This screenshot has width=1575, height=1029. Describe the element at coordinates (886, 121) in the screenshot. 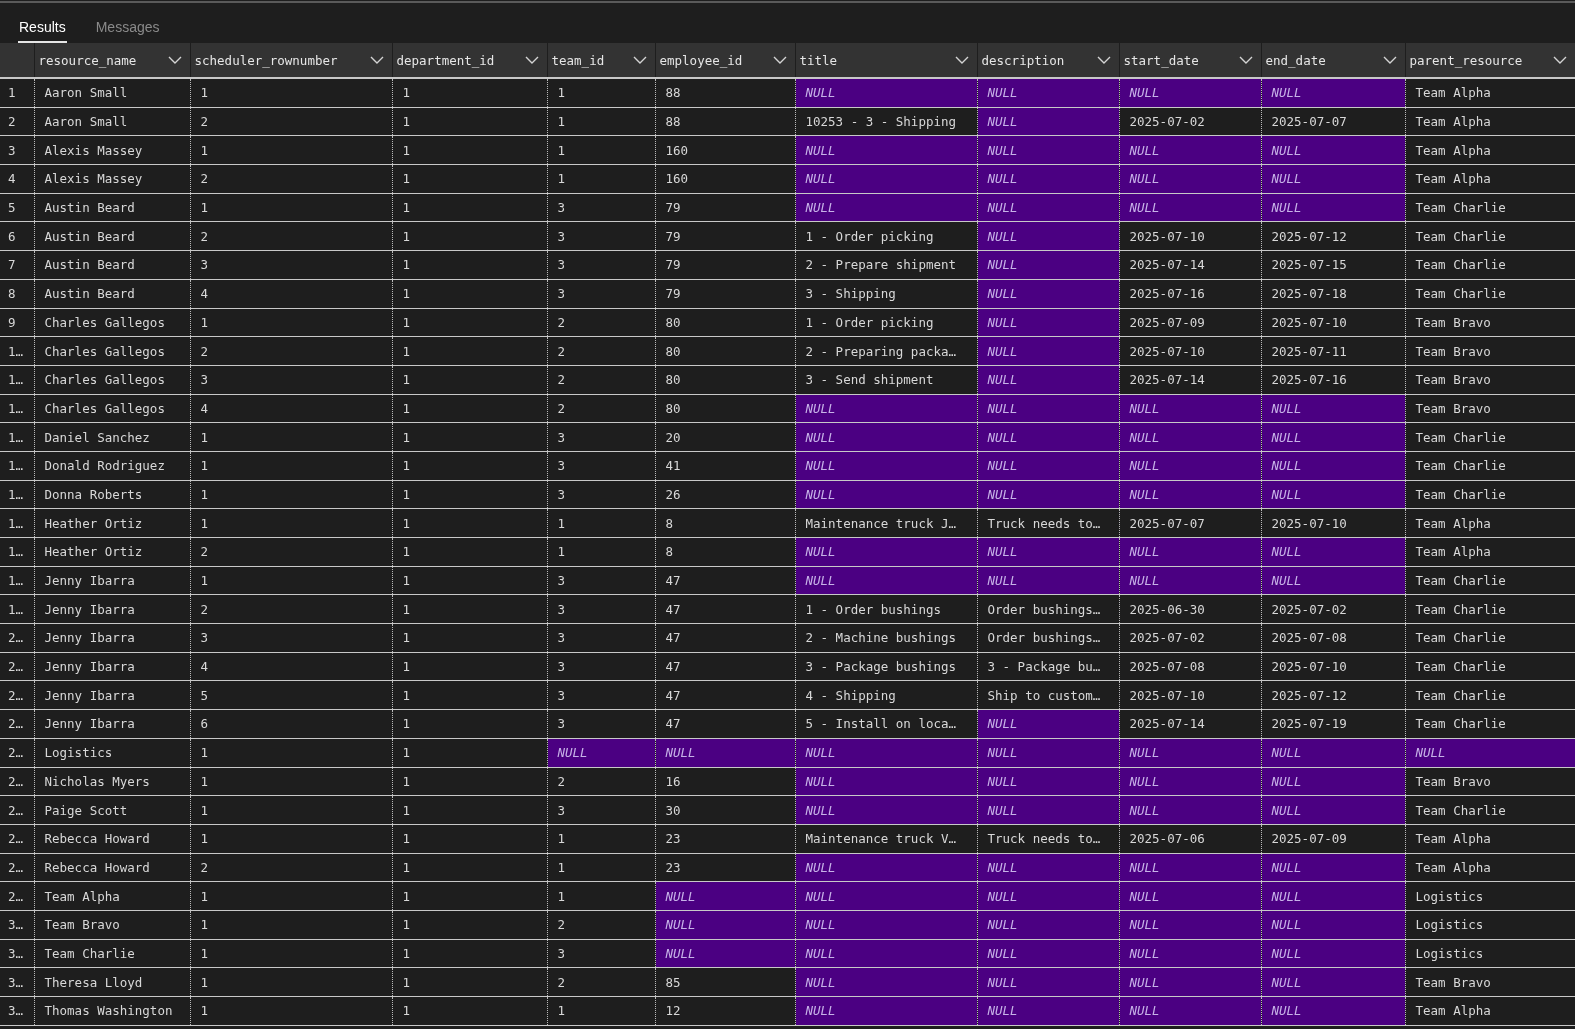

I see `table-cell: 10253 - 3 - Shipping` at that location.